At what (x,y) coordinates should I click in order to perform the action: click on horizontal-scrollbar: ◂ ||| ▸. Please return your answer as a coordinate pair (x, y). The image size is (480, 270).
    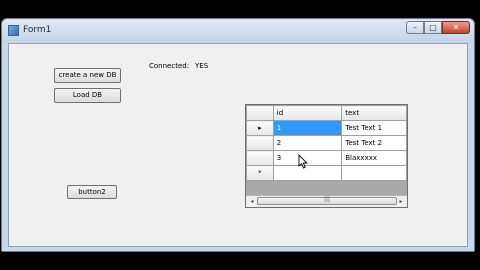
    Looking at the image, I should click on (326, 201).